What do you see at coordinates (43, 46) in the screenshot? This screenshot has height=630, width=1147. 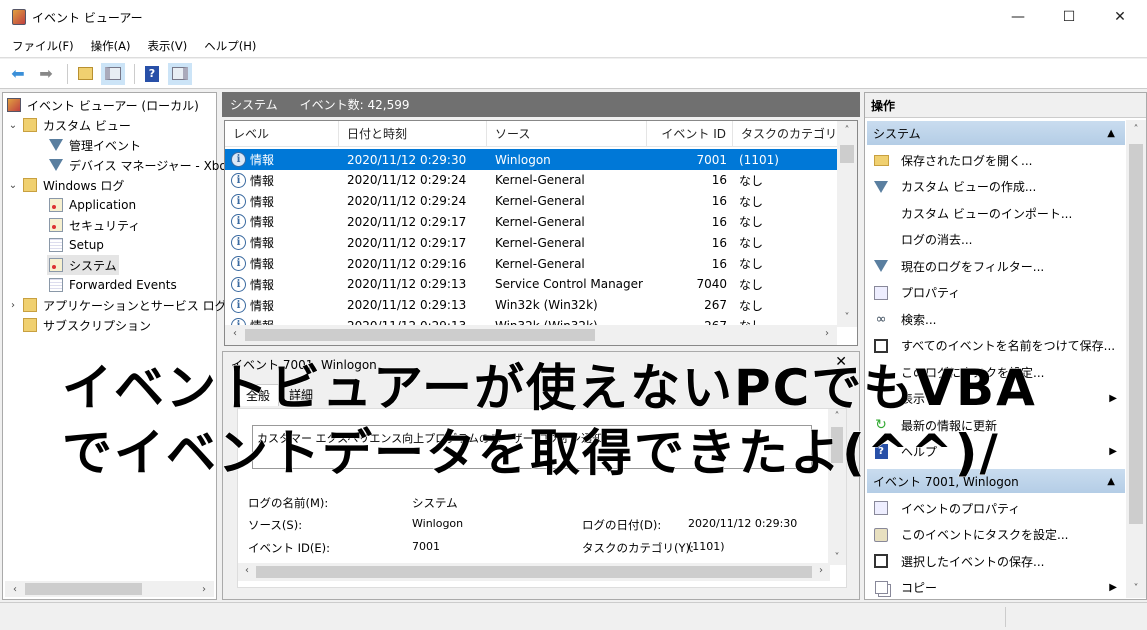 I see `menu-file: ファイル(F)` at bounding box center [43, 46].